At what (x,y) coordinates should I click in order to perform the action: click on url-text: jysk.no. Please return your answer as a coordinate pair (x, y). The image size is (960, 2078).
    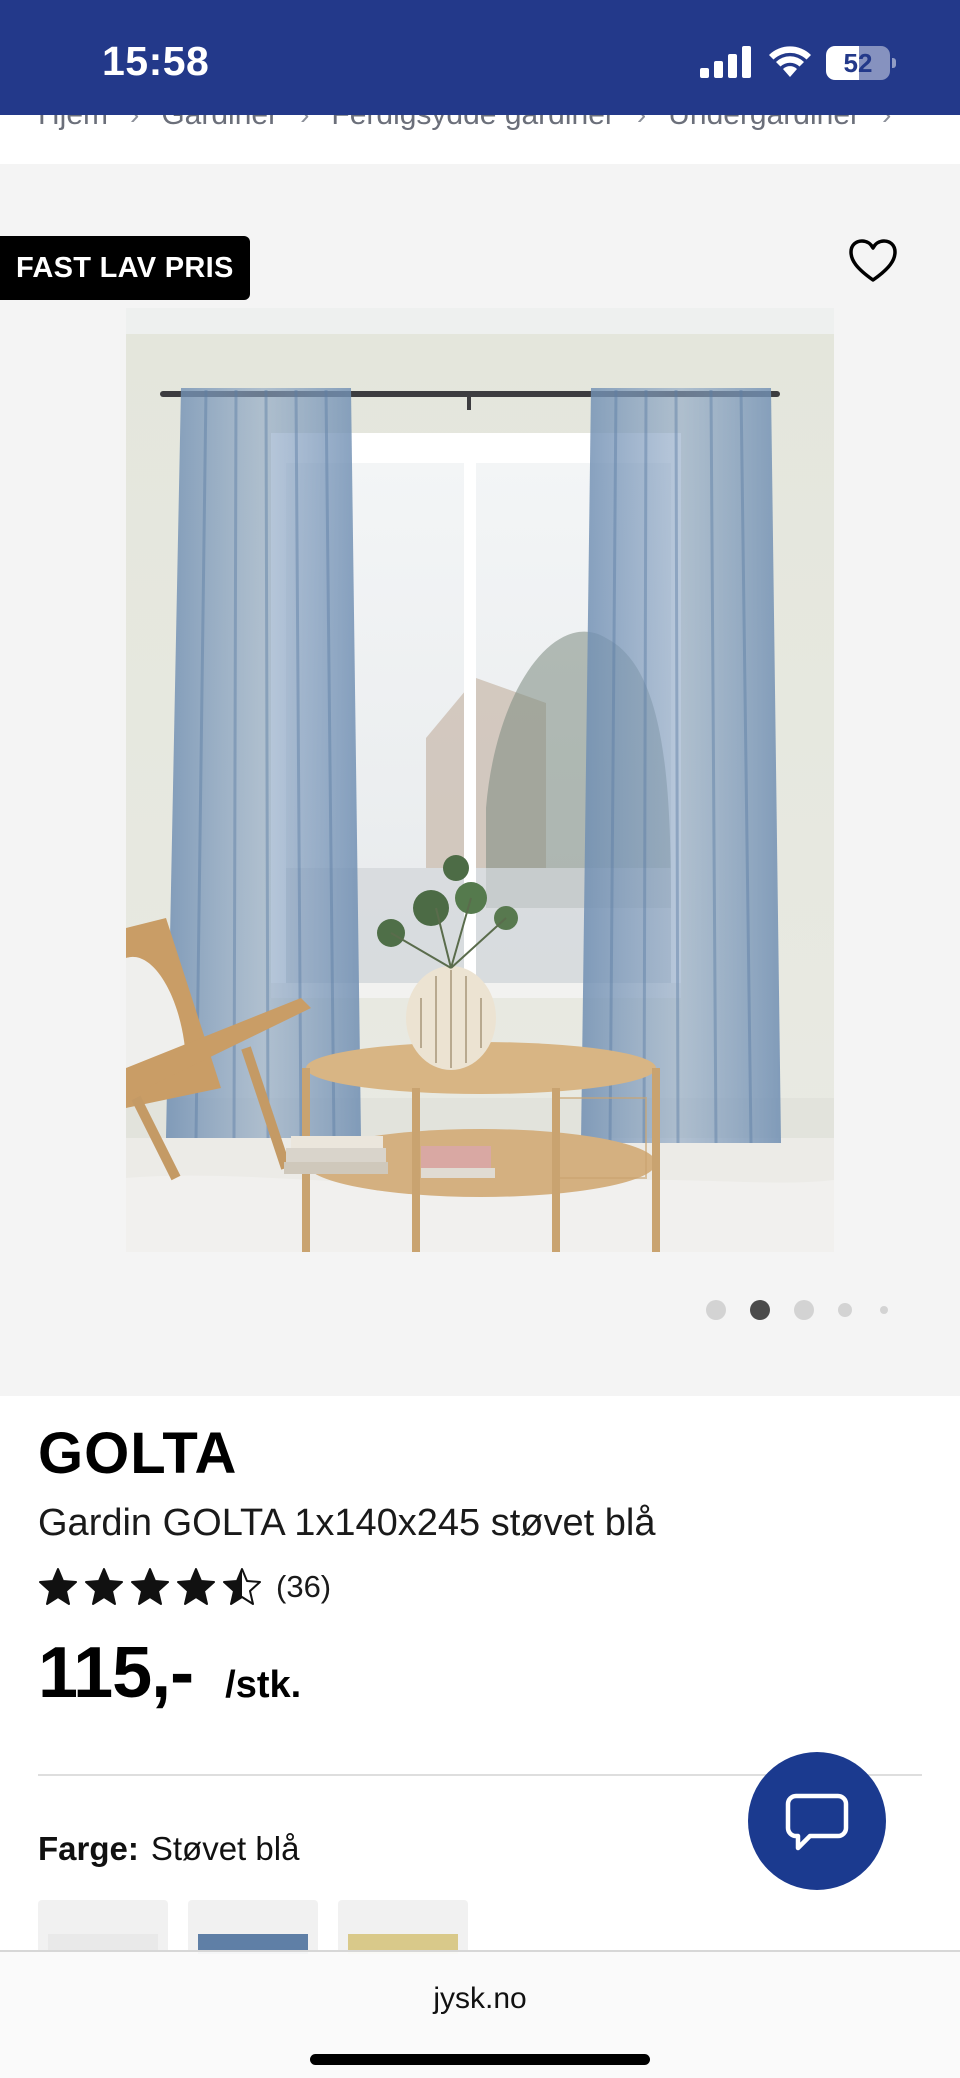
    Looking at the image, I should click on (480, 1999).